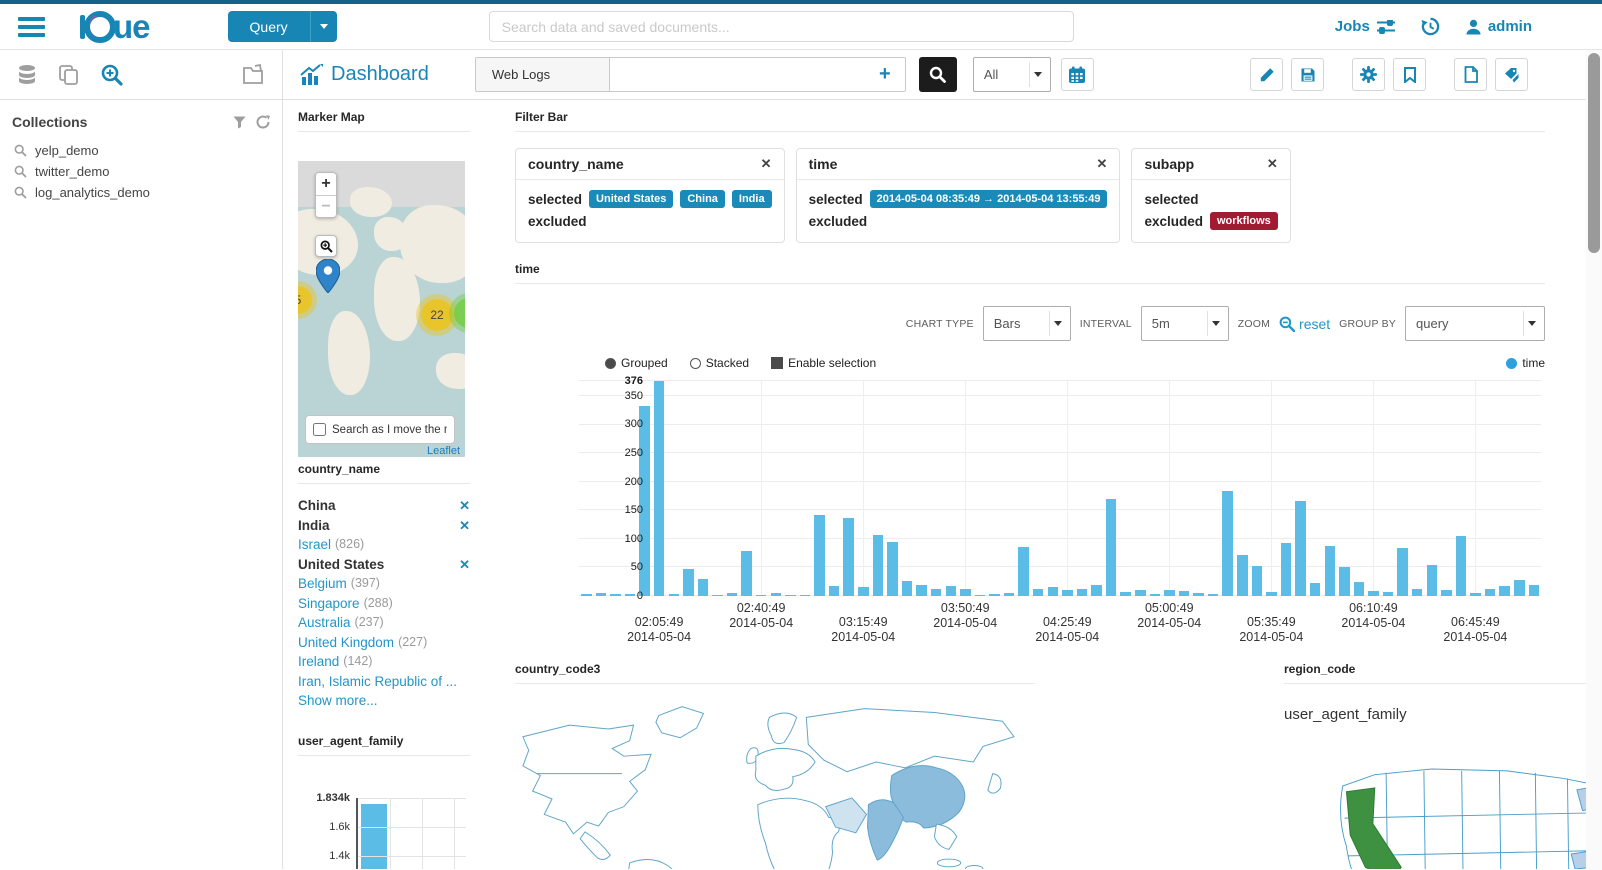  I want to click on zoom-in-icon, so click(112, 75).